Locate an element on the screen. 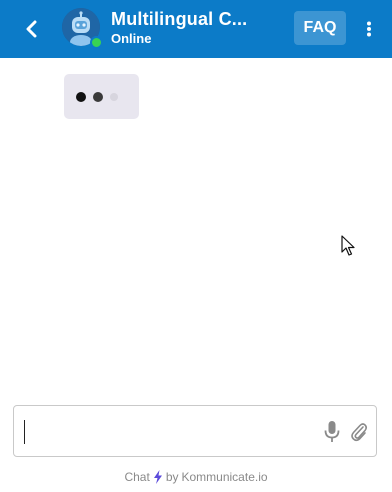 The image size is (392, 492). footer-brand-link: Kommunicate.io is located at coordinates (225, 477).